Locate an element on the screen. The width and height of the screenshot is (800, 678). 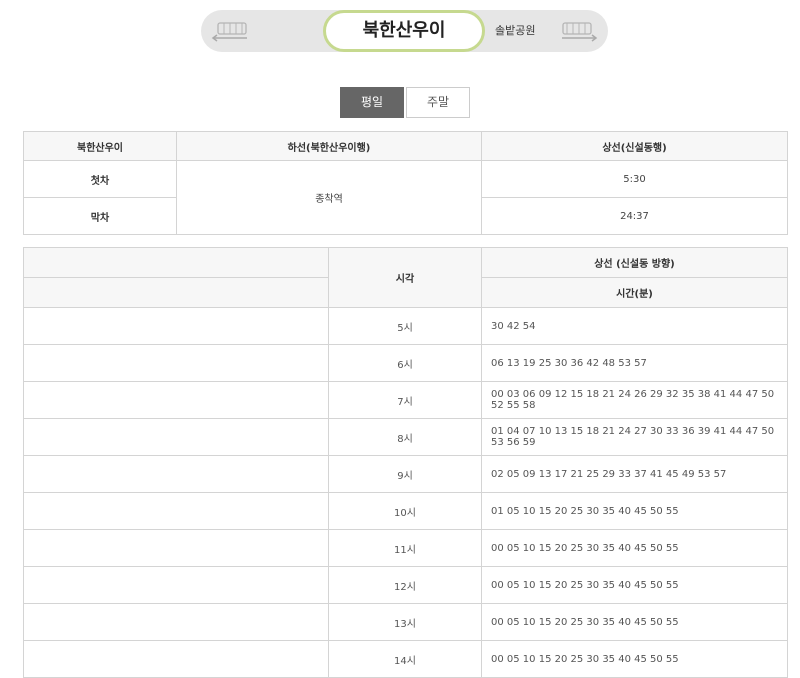
next-station-link: 솔밭공원 is located at coordinates (515, 31).